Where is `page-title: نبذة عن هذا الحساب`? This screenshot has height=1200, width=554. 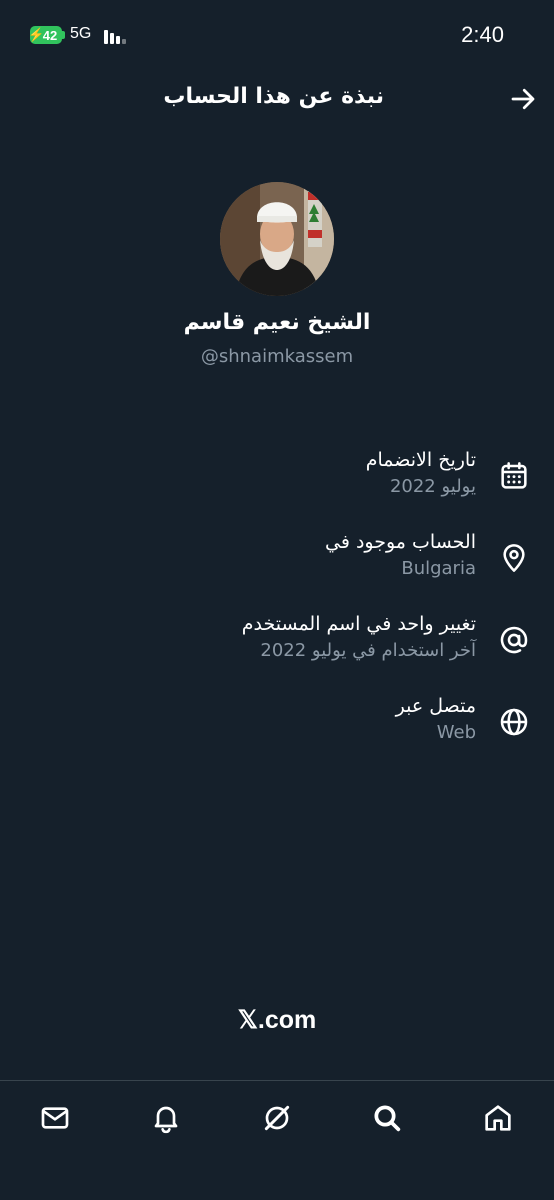 page-title: نبذة عن هذا الحساب is located at coordinates (273, 96).